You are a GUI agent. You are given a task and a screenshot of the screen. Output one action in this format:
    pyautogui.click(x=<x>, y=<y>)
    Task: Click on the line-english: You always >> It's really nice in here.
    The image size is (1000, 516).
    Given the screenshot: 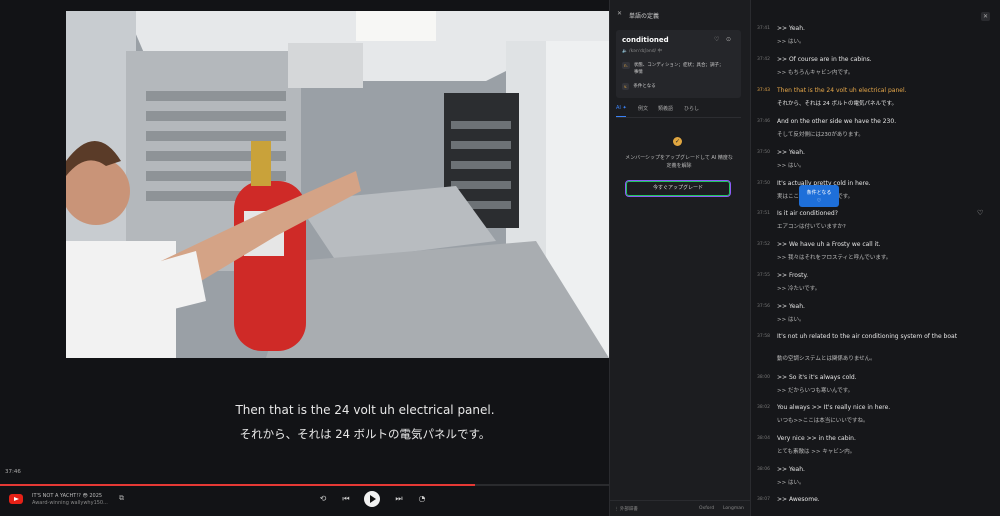 What is the action you would take?
    pyautogui.click(x=833, y=407)
    